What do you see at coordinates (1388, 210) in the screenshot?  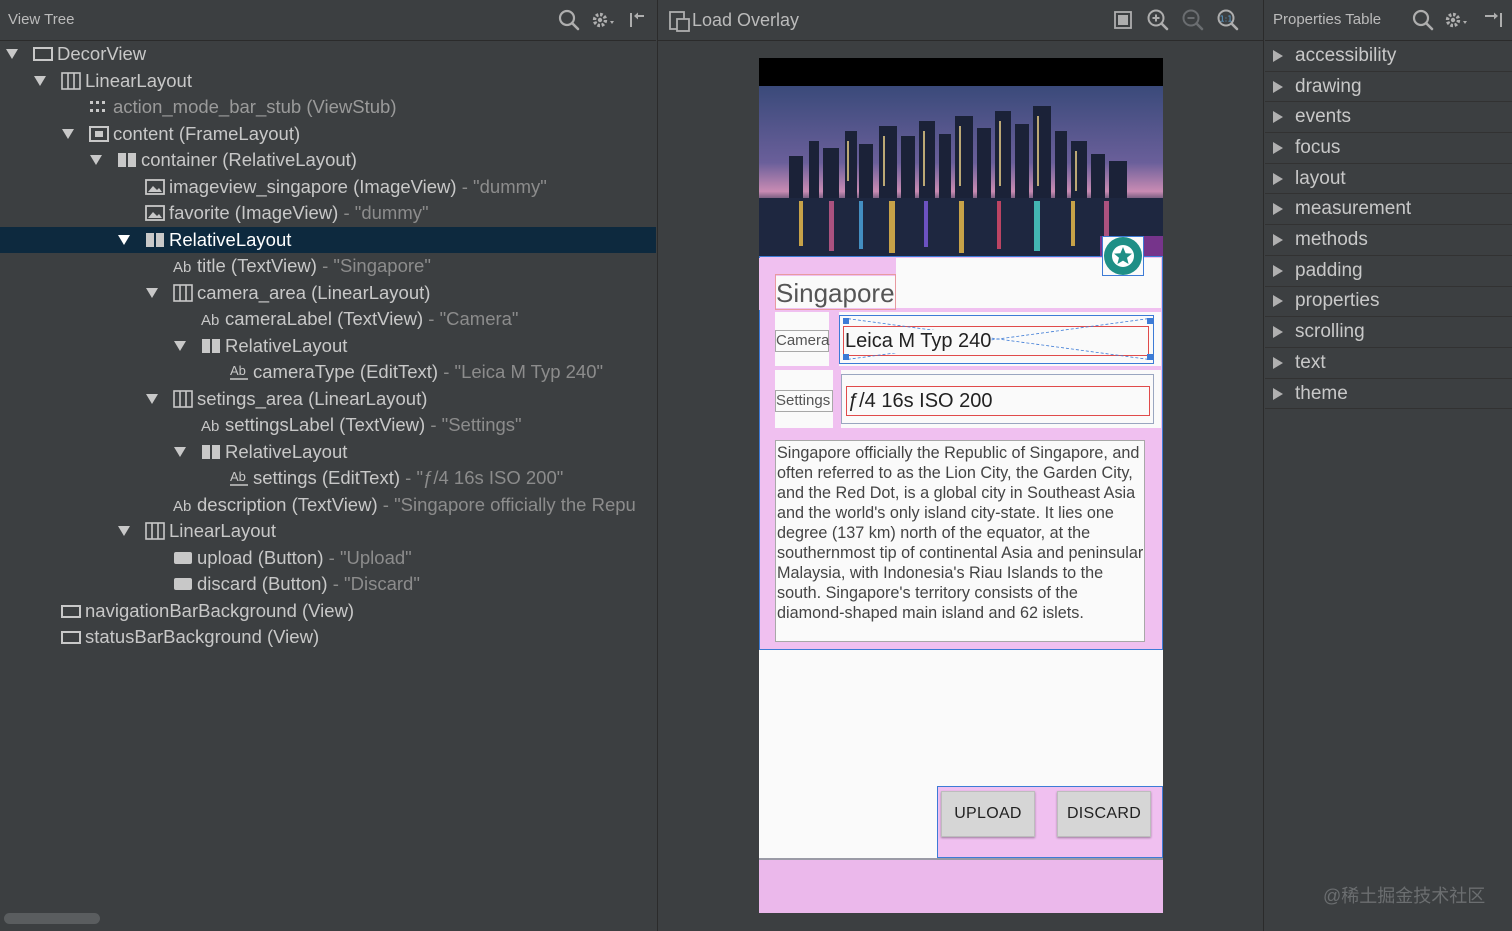 I see `property-group-measurement: measurement` at bounding box center [1388, 210].